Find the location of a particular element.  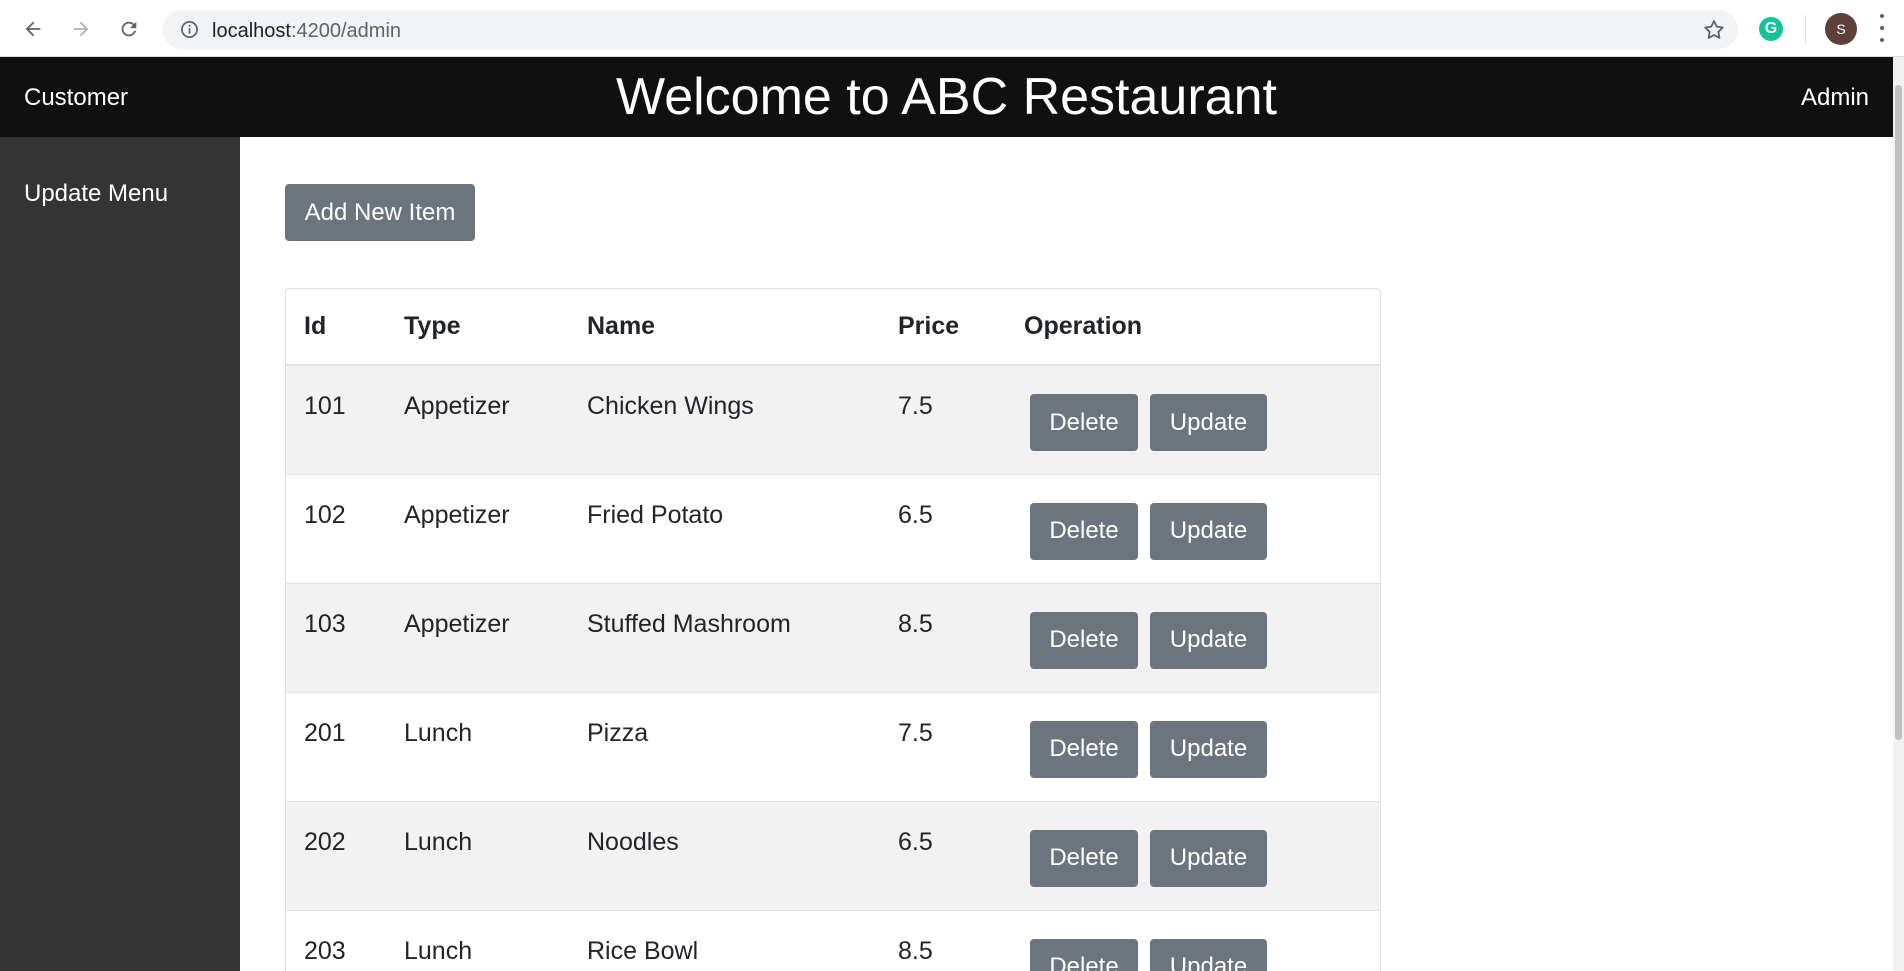

sidebar-item-update-menu: Update Menu is located at coordinates (96, 194).